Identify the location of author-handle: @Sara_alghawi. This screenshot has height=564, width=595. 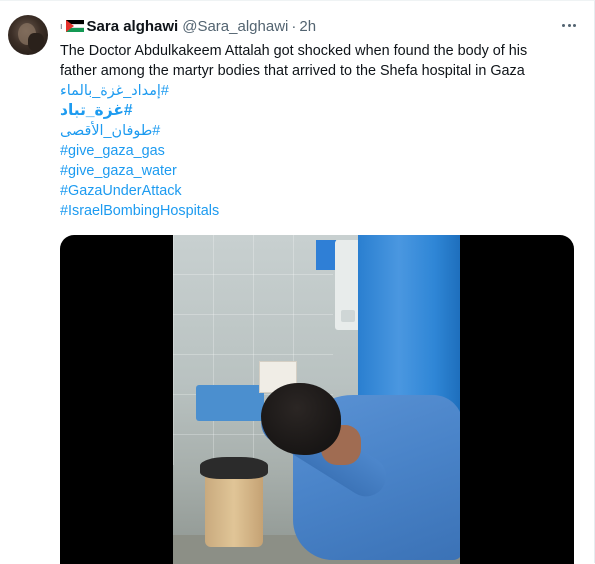
(235, 26).